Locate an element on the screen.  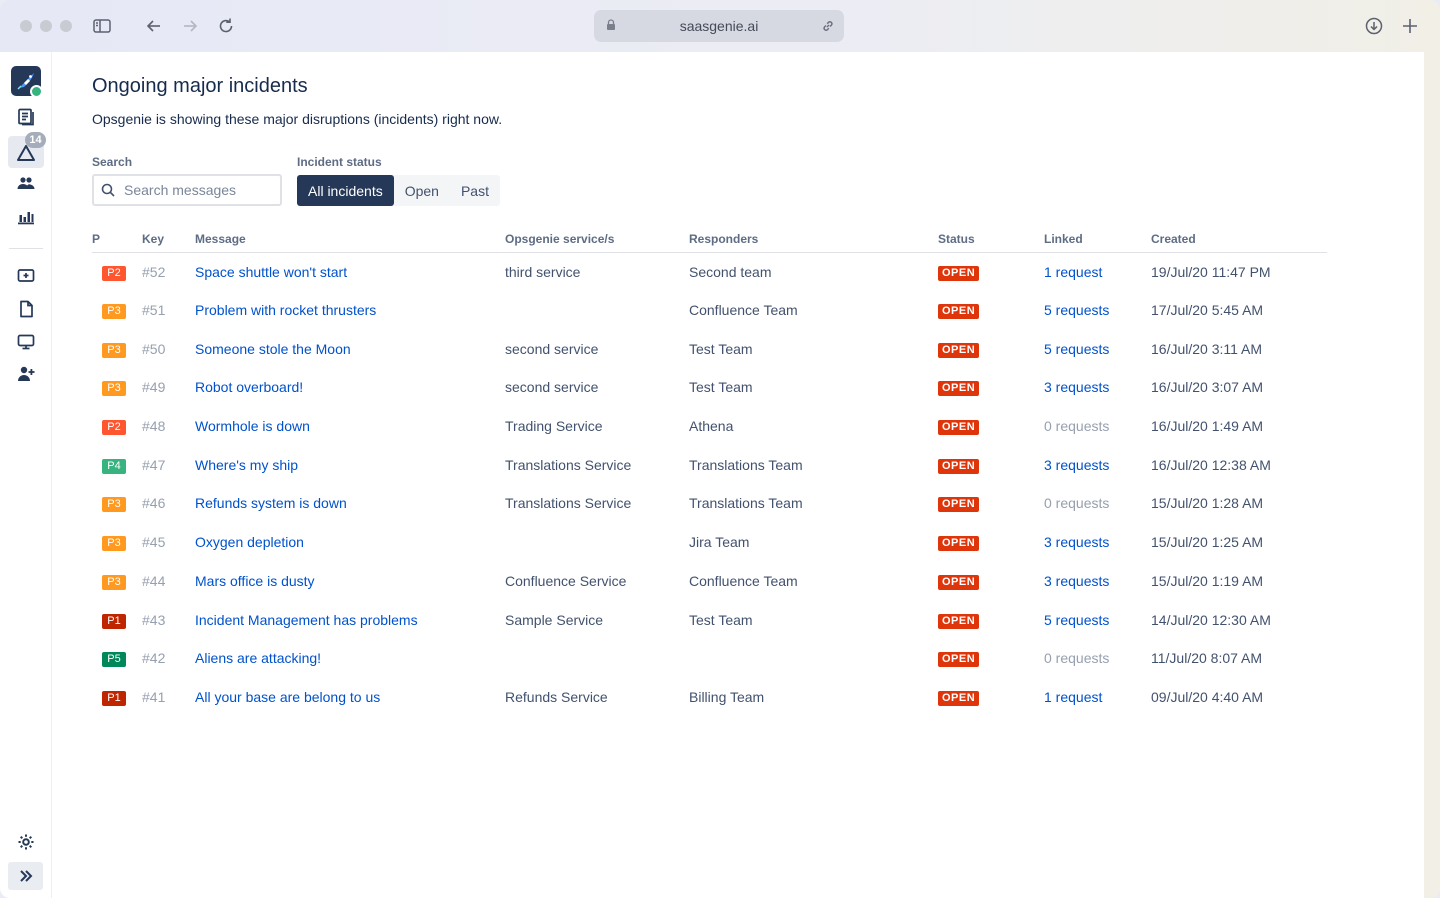
column-header-responders: Responders is located at coordinates (813, 242).